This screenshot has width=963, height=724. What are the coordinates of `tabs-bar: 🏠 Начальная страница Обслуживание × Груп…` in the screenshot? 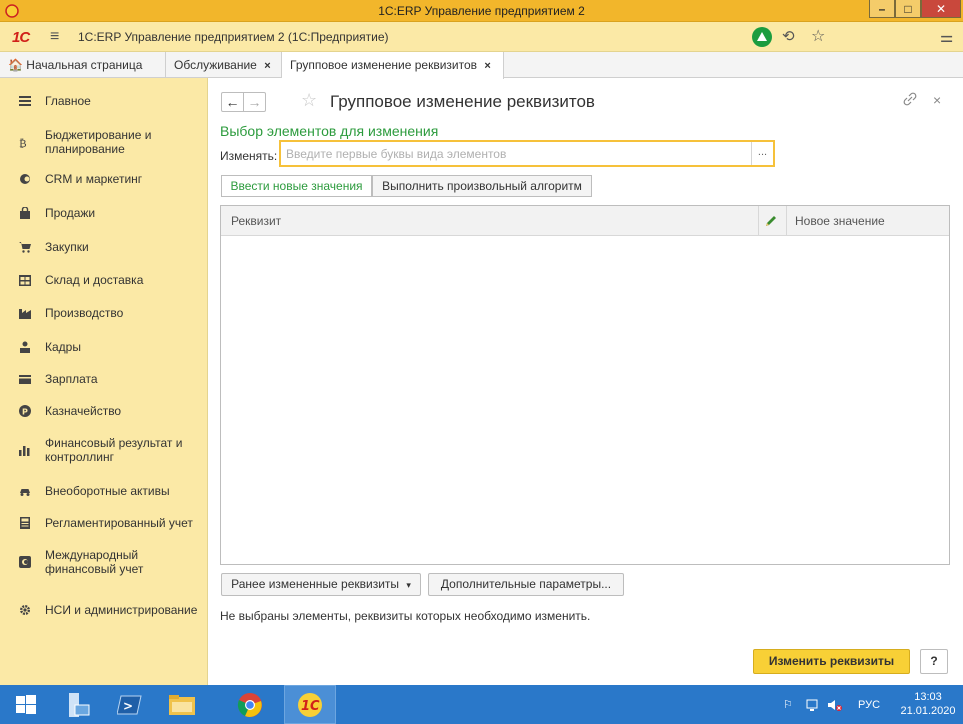 It's located at (481, 65).